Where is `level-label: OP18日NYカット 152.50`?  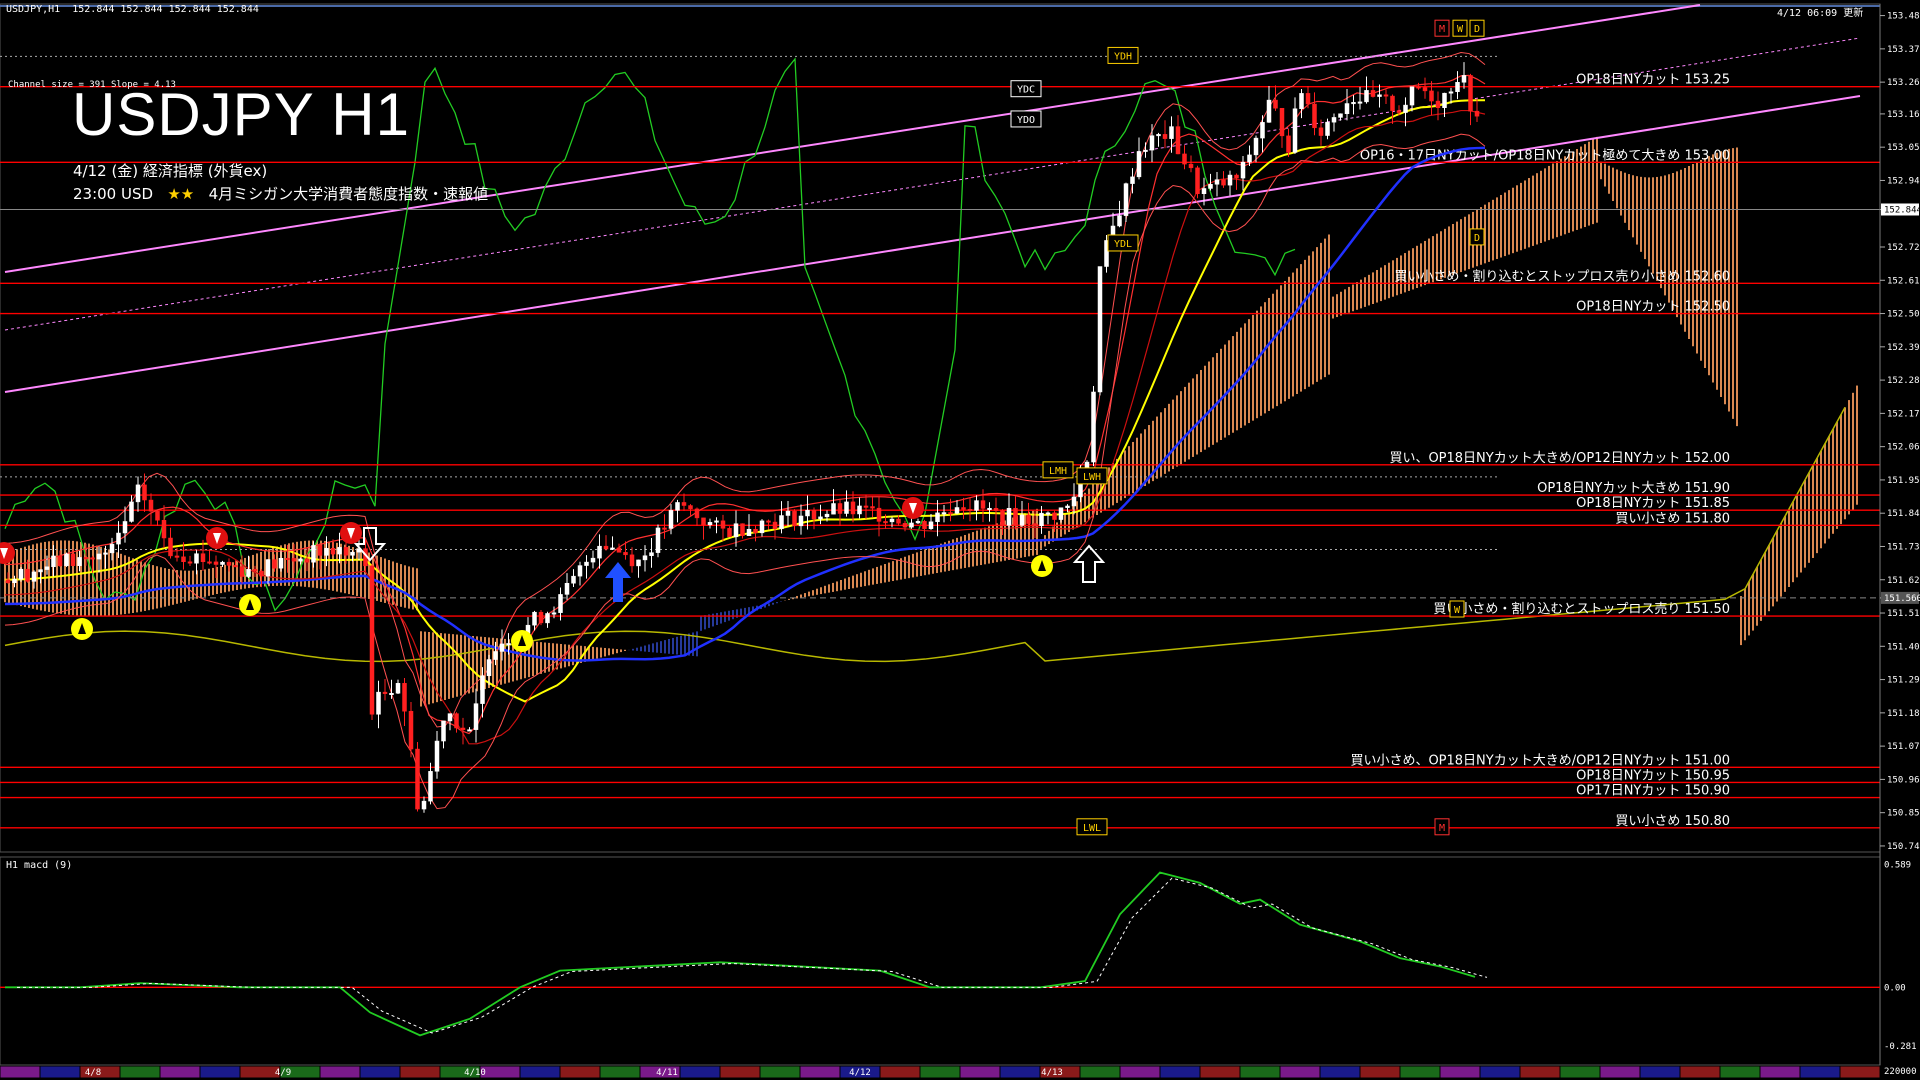 level-label: OP18日NYカット 152.50 is located at coordinates (1653, 307).